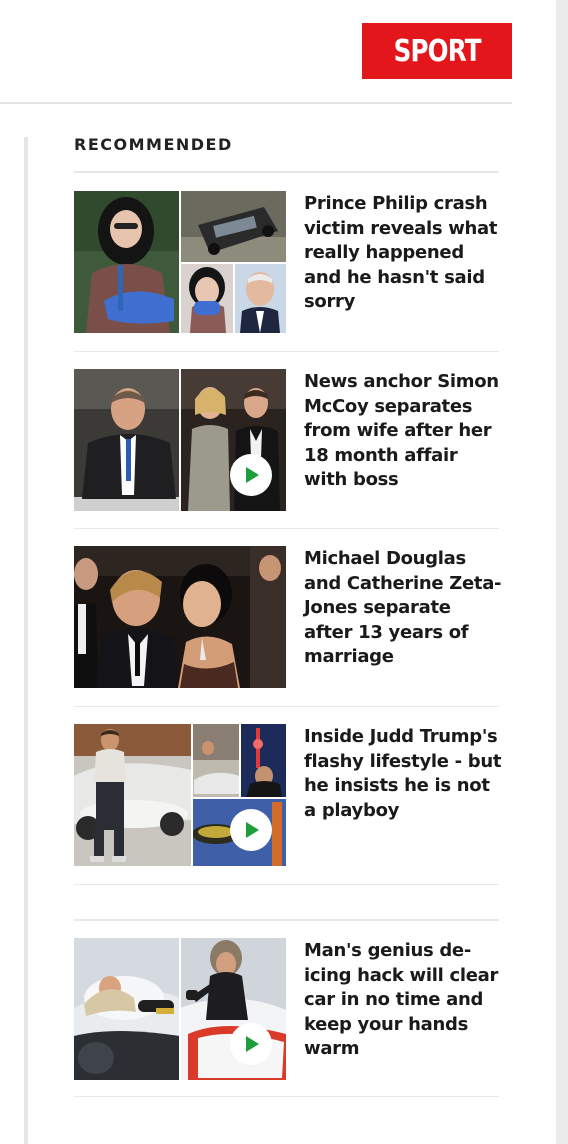 This screenshot has width=568, height=1144. I want to click on sport-section-button: SPORT, so click(437, 51).